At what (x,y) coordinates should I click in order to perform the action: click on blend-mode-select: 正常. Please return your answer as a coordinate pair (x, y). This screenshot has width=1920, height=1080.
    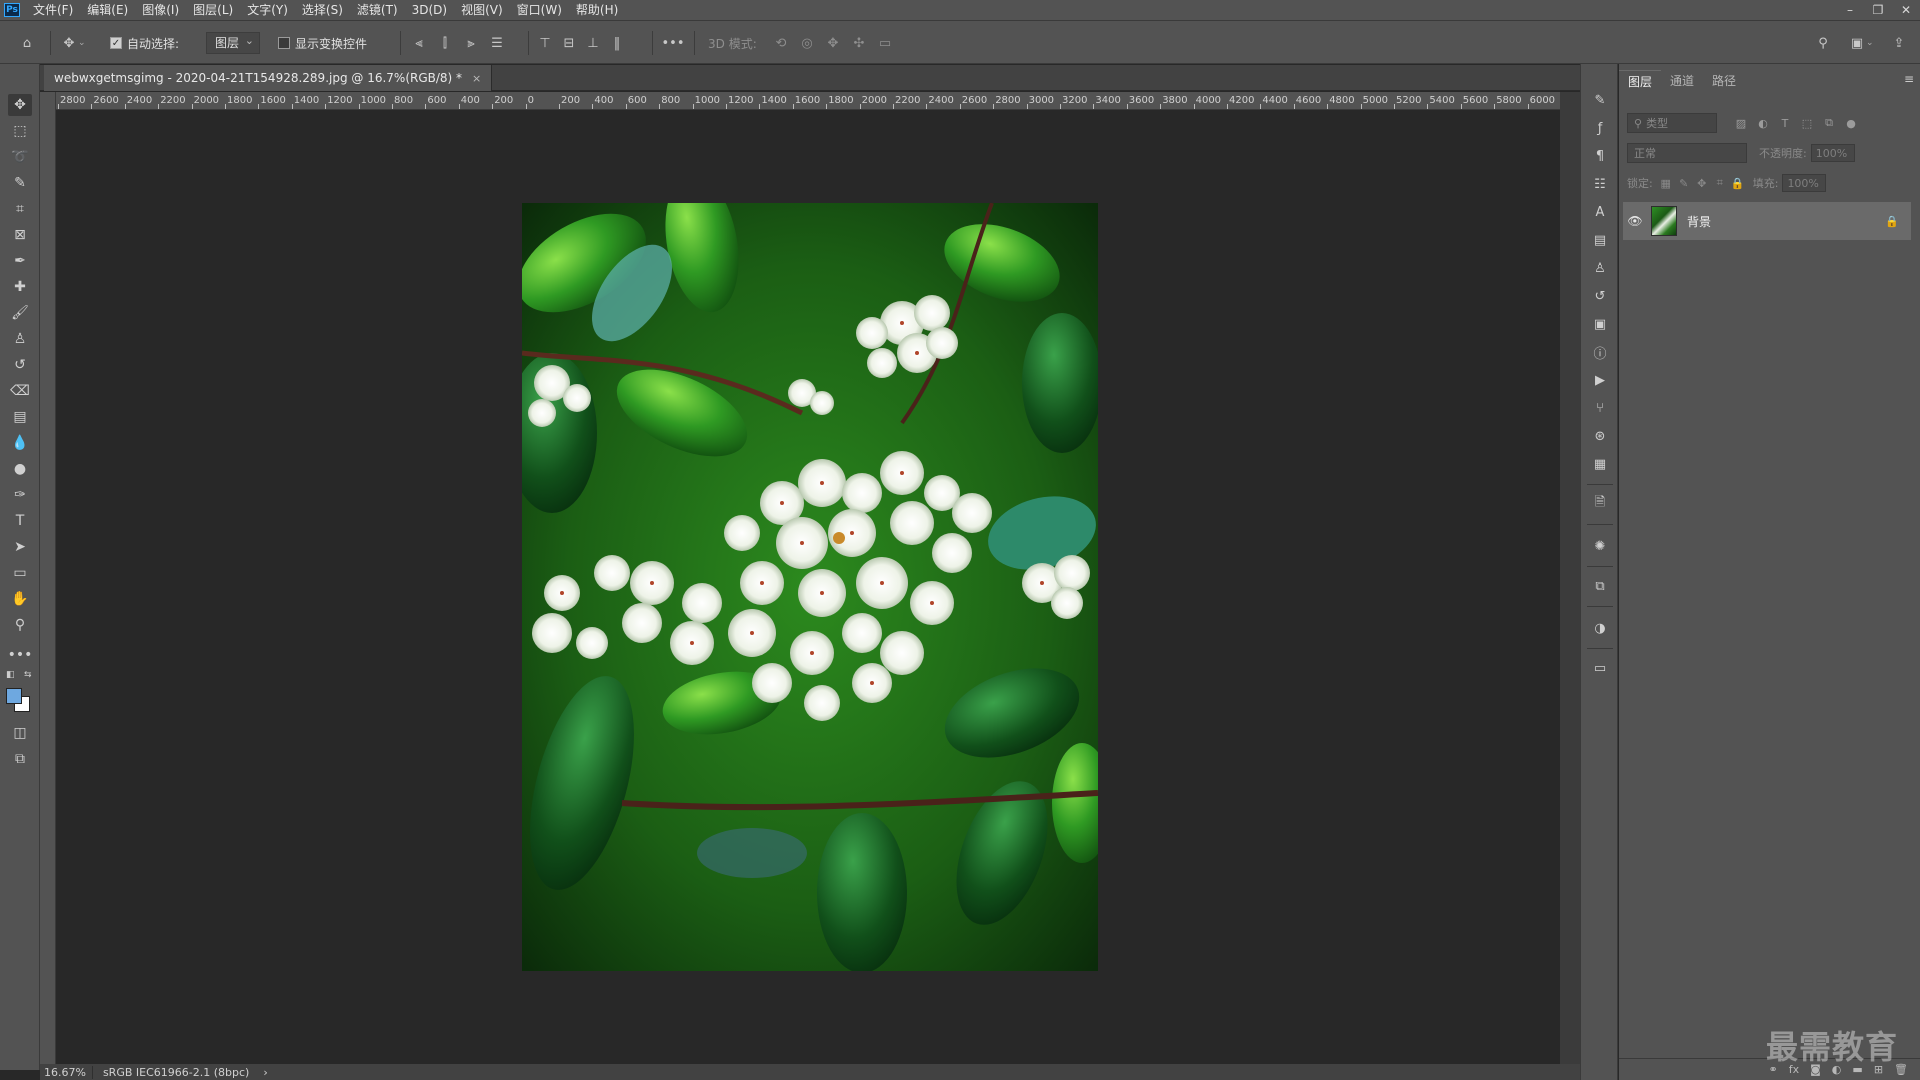
    Looking at the image, I should click on (1687, 153).